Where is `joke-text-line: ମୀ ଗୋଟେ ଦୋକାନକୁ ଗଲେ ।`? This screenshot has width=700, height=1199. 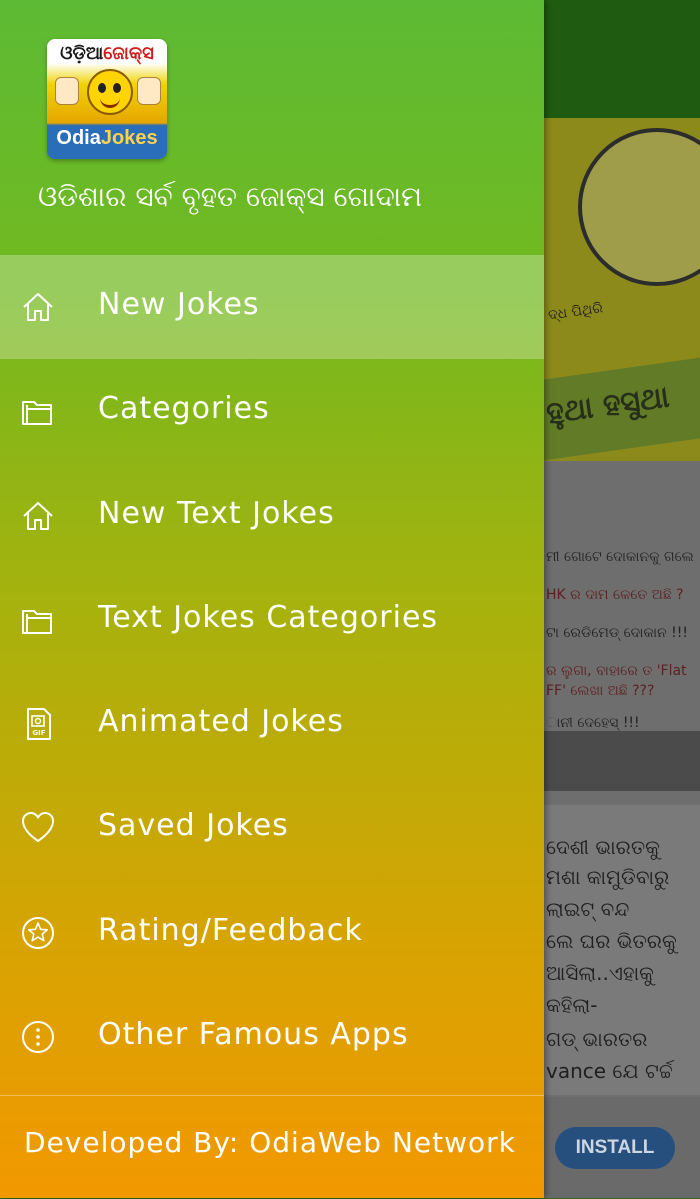 joke-text-line: ମୀ ଗୋଟେ ଦୋକାନକୁ ଗଲେ । is located at coordinates (623, 557).